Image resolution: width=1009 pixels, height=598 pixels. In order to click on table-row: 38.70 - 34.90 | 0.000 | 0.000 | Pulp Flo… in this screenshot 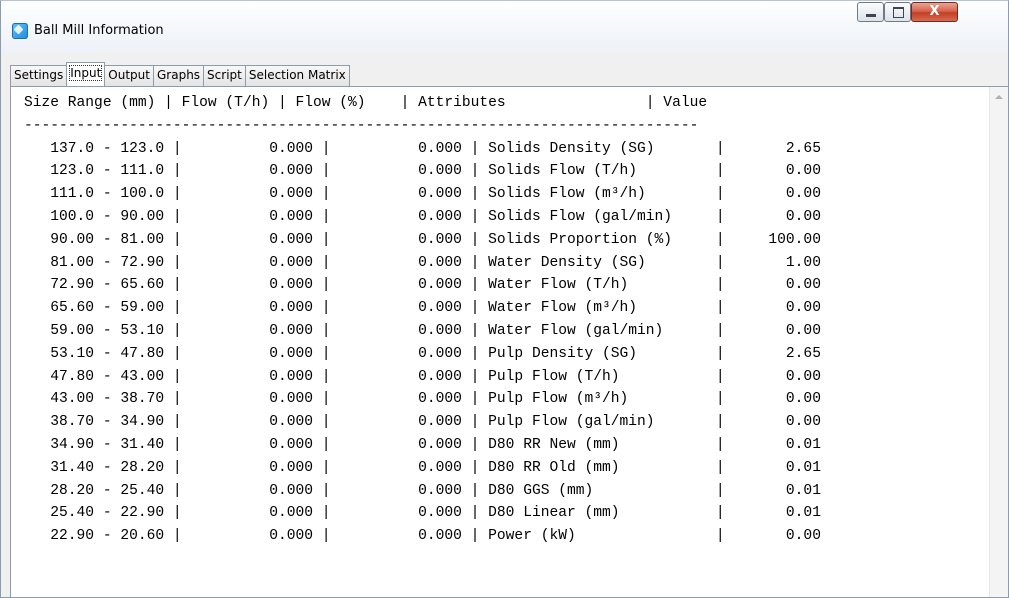, I will do `click(435, 422)`.